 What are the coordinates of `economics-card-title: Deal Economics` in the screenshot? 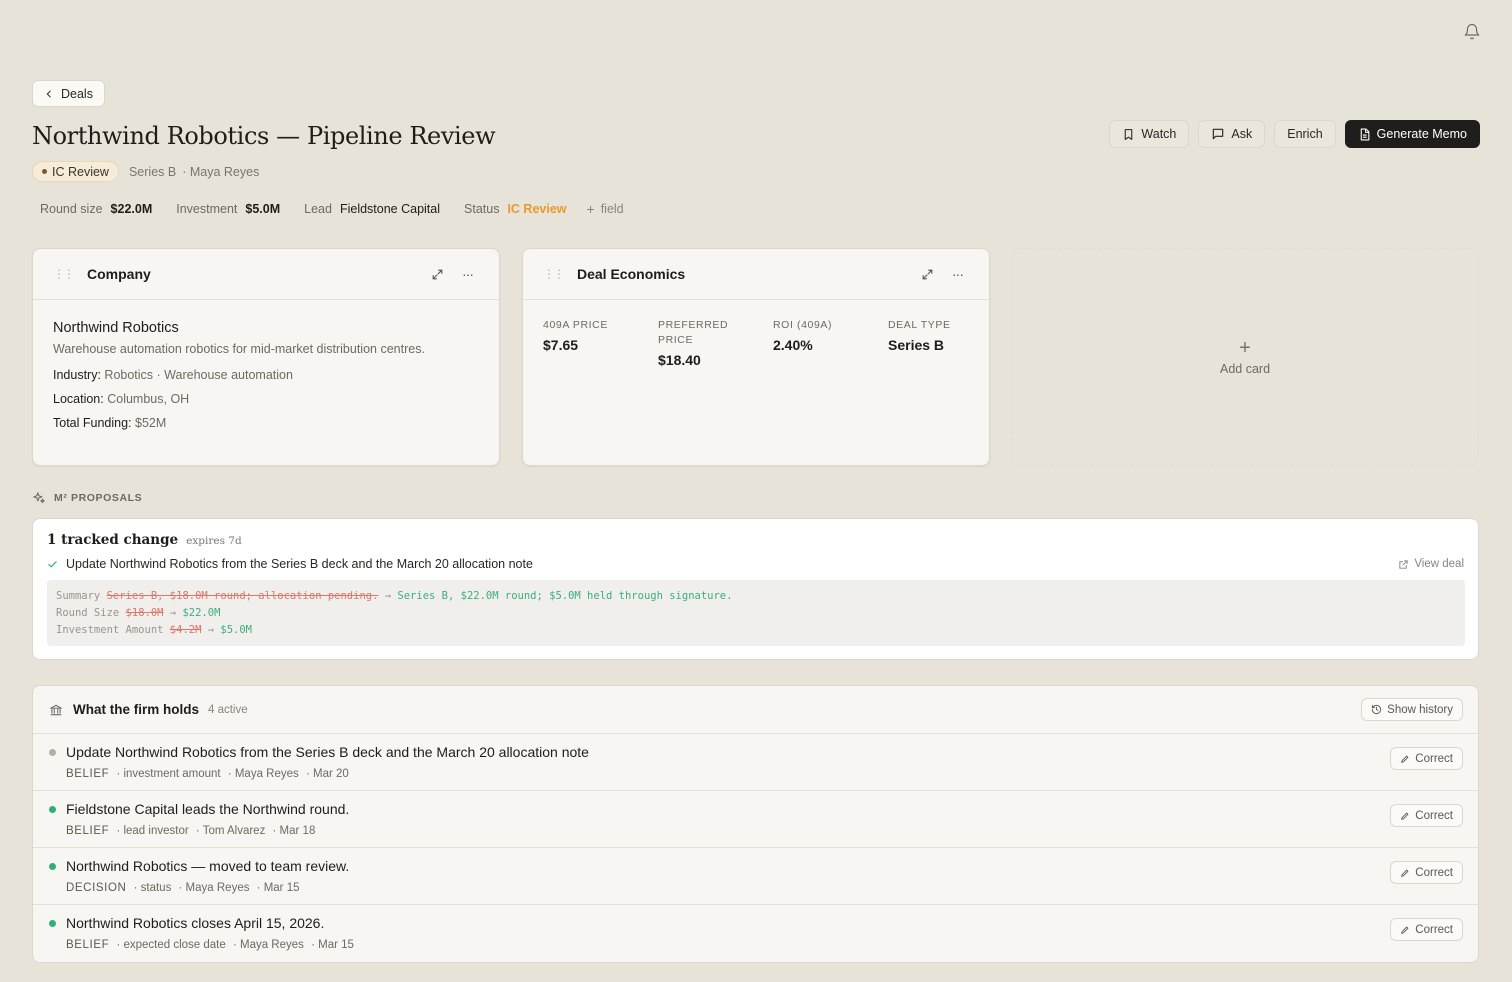 It's located at (631, 274).